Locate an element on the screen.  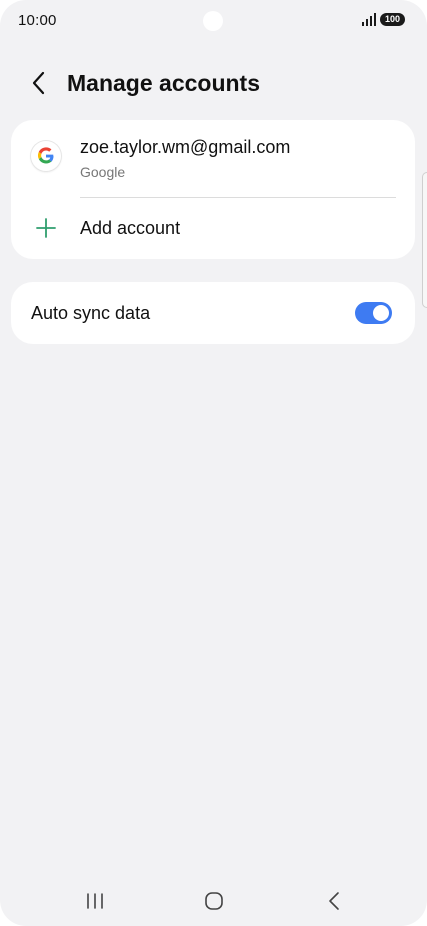
recents-icon is located at coordinates (95, 901).